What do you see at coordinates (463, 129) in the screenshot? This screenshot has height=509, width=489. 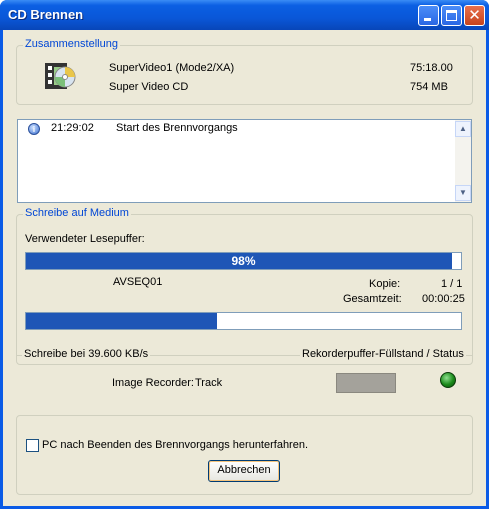 I see `scroll-up-icon: ▲` at bounding box center [463, 129].